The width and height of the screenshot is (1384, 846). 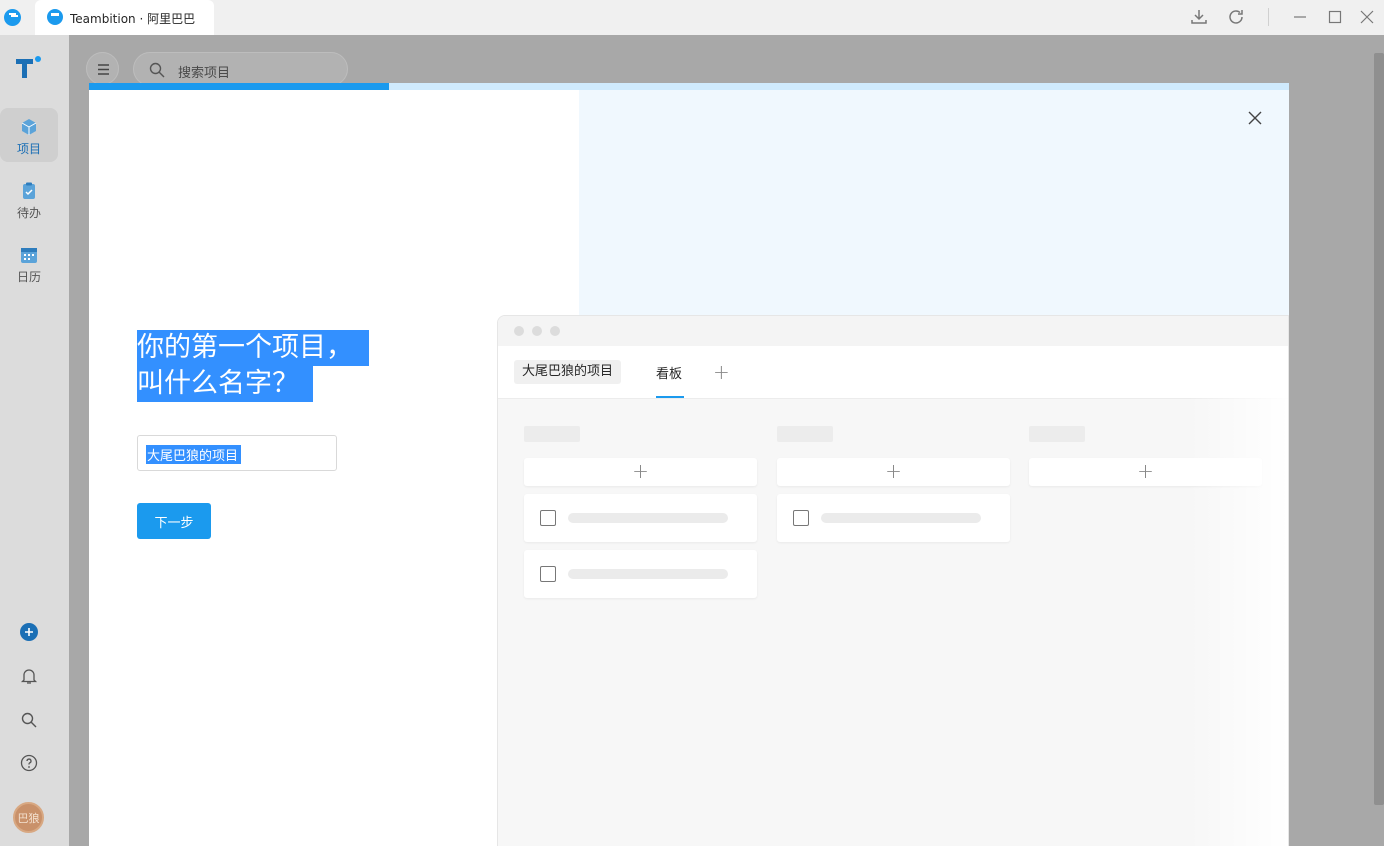 I want to click on browser-tab: Teambition · 阿里巴巴, so click(x=124, y=17).